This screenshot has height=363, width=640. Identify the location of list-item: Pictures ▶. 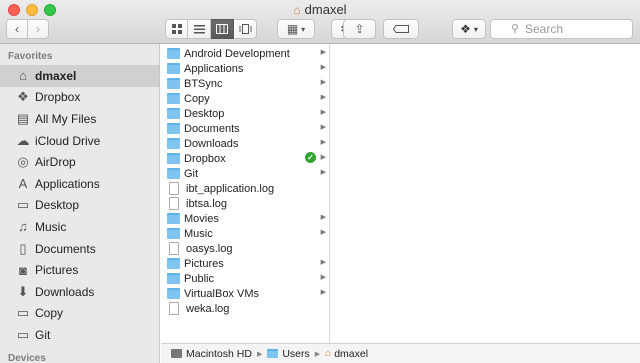
(245, 263).